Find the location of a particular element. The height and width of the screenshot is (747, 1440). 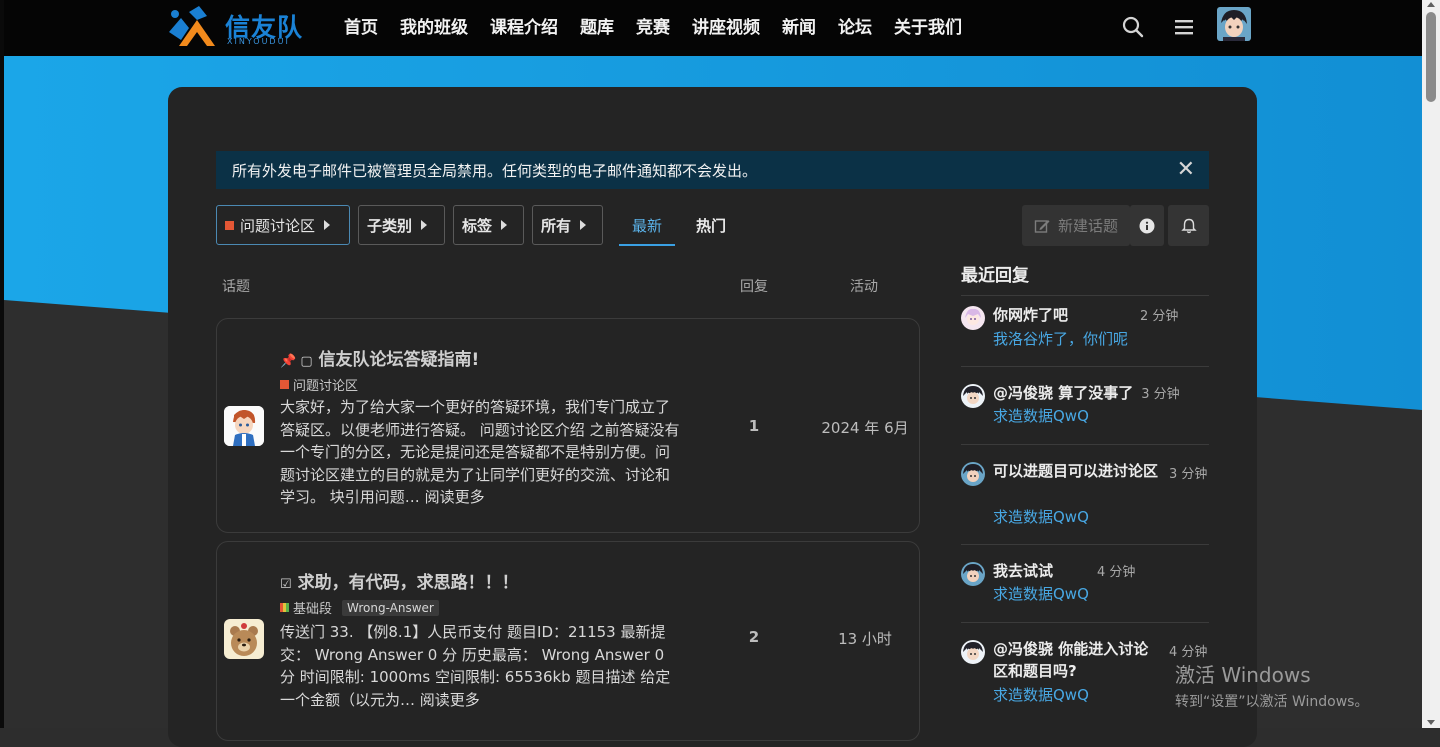

all-dropdown-label: 所有 is located at coordinates (556, 225).